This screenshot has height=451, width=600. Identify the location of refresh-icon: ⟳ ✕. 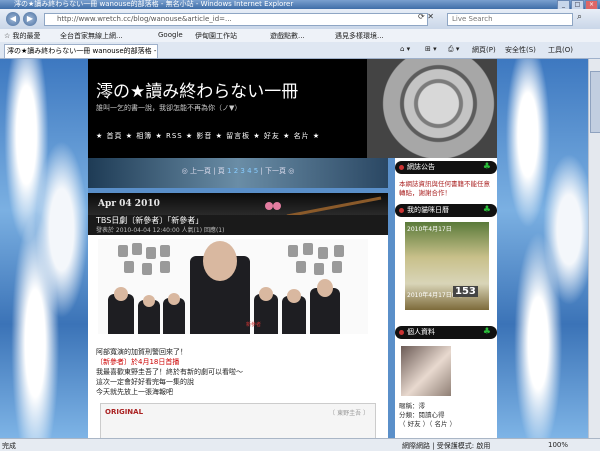
(426, 16).